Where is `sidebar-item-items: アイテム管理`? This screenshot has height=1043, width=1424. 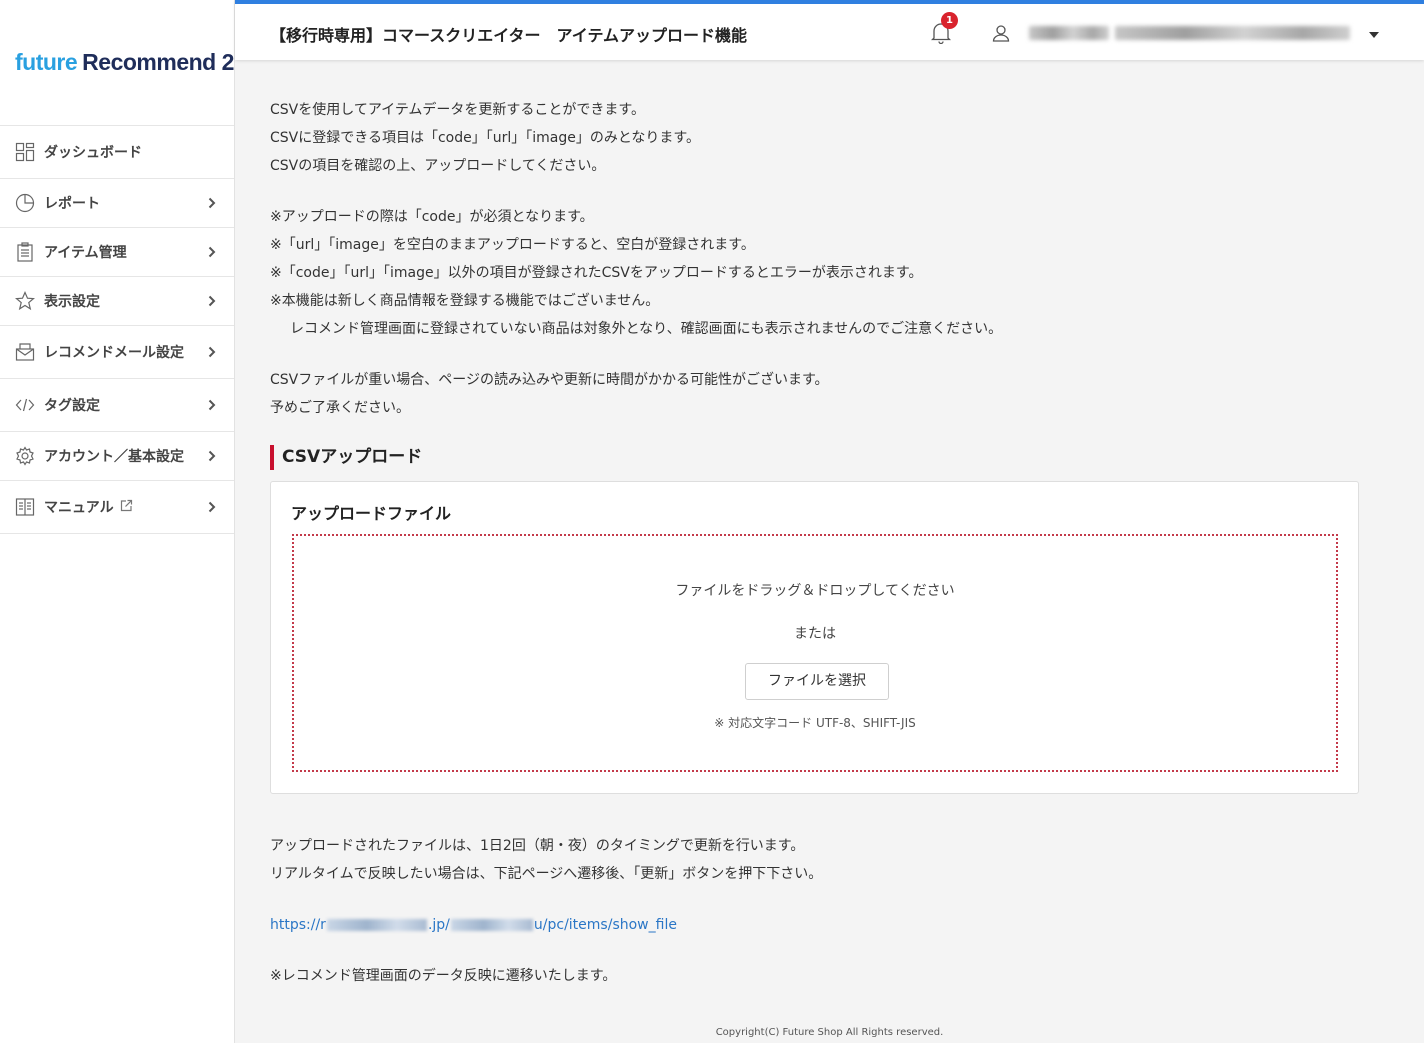
sidebar-item-items: アイテム管理 is located at coordinates (117, 252).